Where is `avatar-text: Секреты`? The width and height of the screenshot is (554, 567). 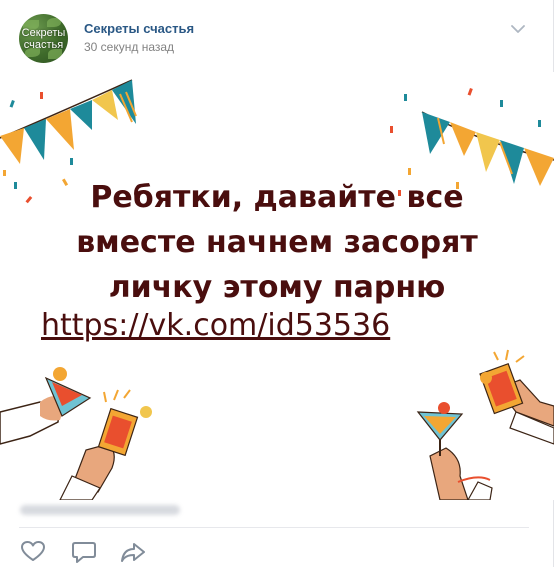 avatar-text: Секреты is located at coordinates (43, 33).